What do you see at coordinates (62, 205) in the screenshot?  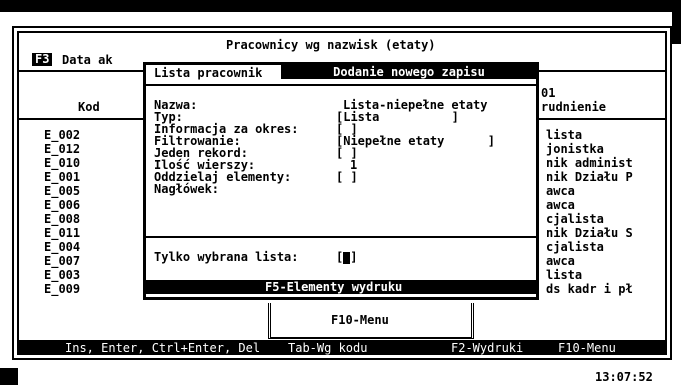 I see `table-row-kod: E_006` at bounding box center [62, 205].